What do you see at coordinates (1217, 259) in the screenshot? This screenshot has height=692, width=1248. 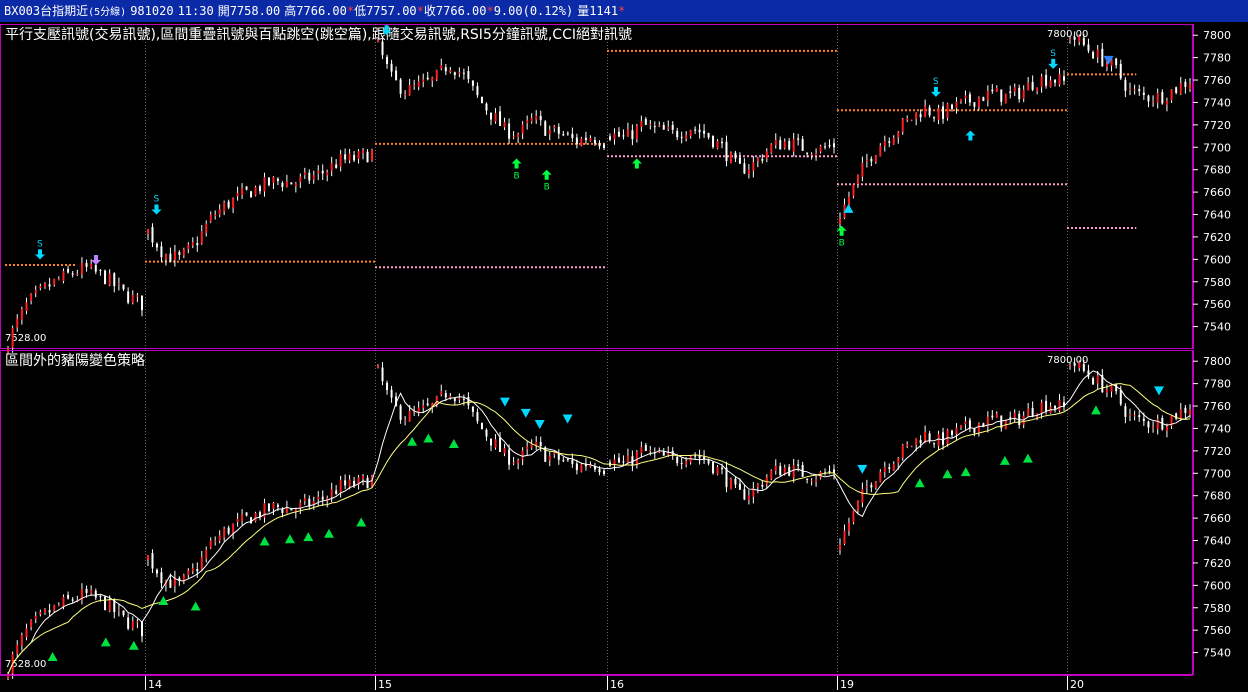 I see `y-tick-label: 7600` at bounding box center [1217, 259].